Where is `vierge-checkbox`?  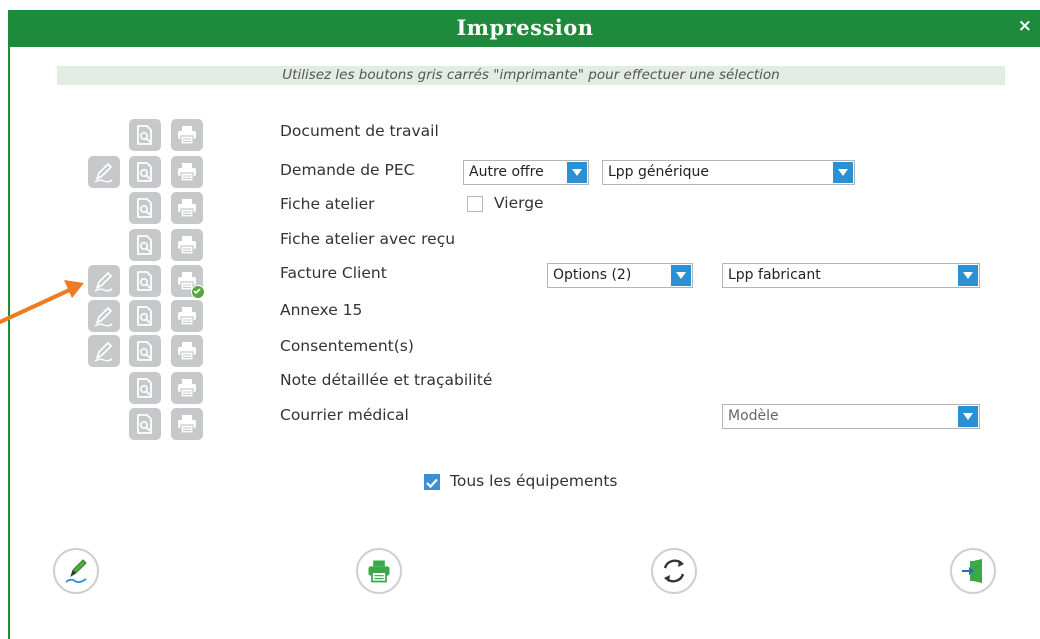 vierge-checkbox is located at coordinates (475, 204).